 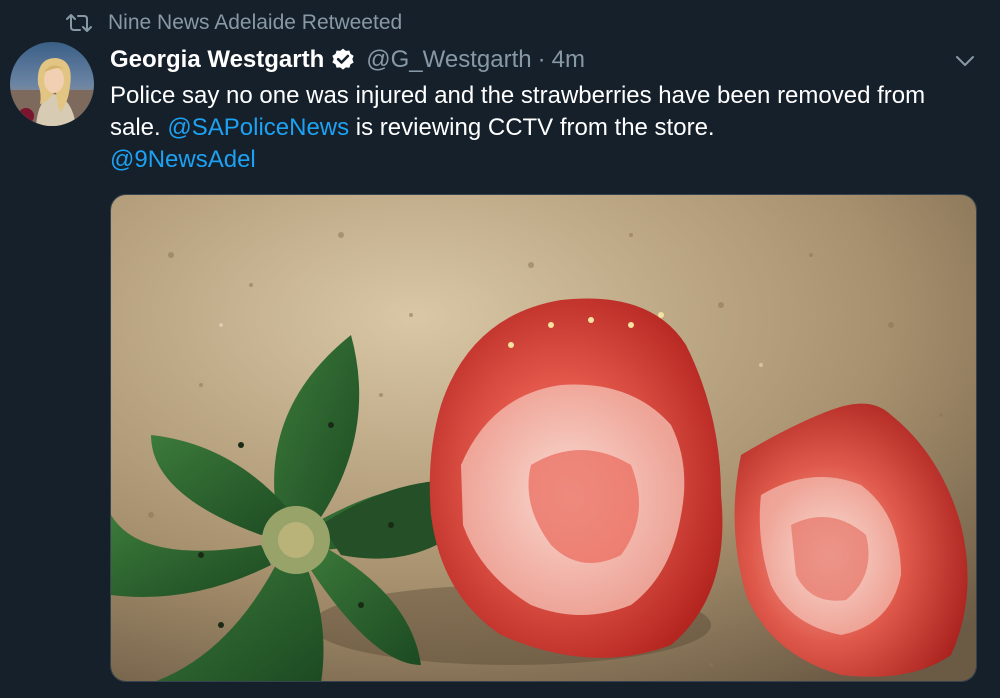 What do you see at coordinates (532, 127) in the screenshot?
I see `tweet-text-part2: is reviewing CCTV from the store.` at bounding box center [532, 127].